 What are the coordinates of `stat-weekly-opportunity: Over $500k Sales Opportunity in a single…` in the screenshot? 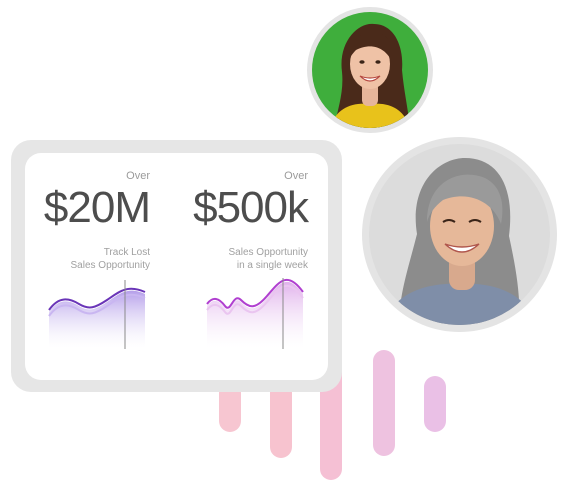 It's located at (244, 221).